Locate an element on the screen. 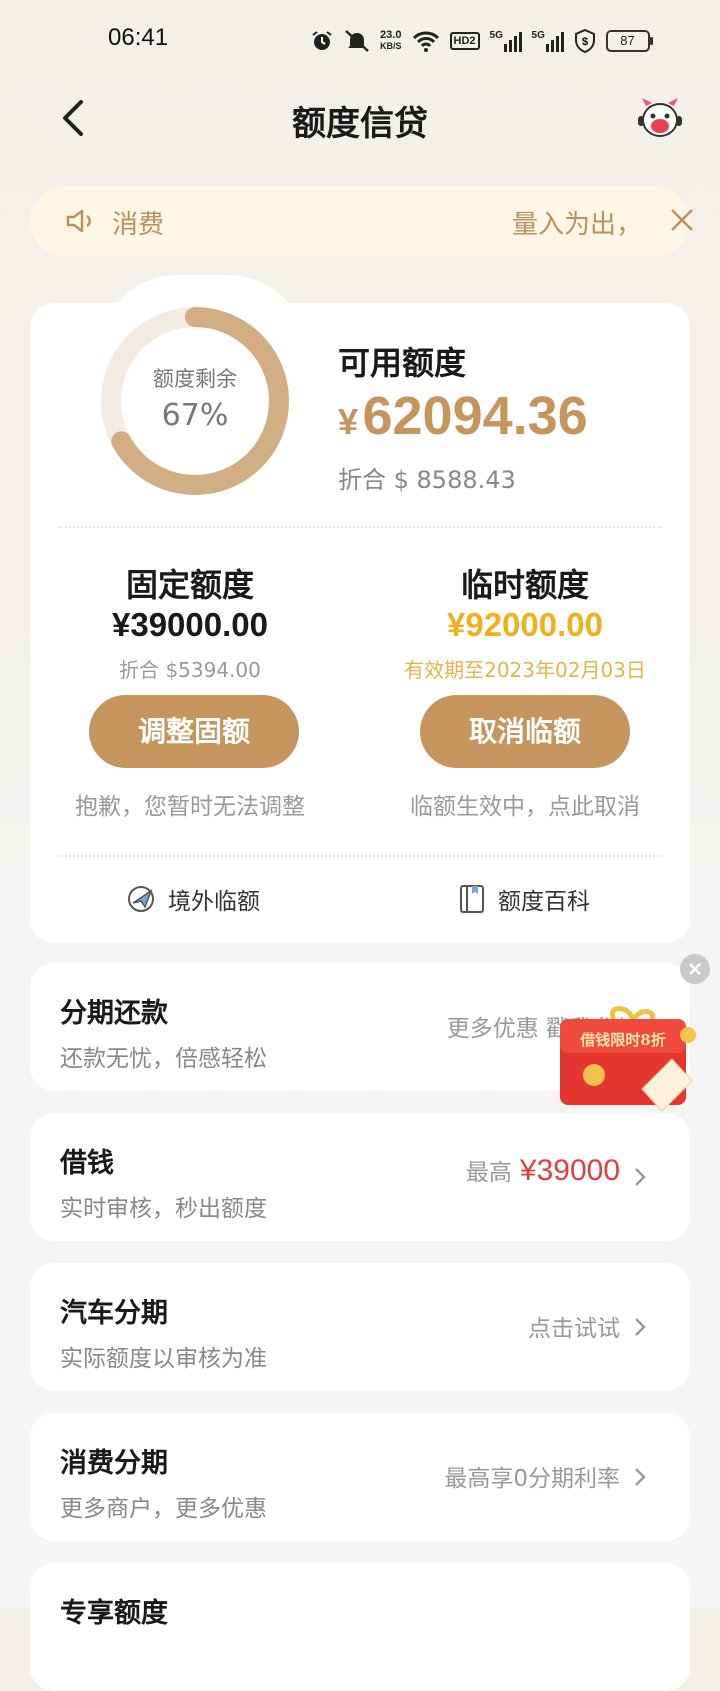 This screenshot has height=1691, width=720. available-label: 可用额度 is located at coordinates (402, 363).